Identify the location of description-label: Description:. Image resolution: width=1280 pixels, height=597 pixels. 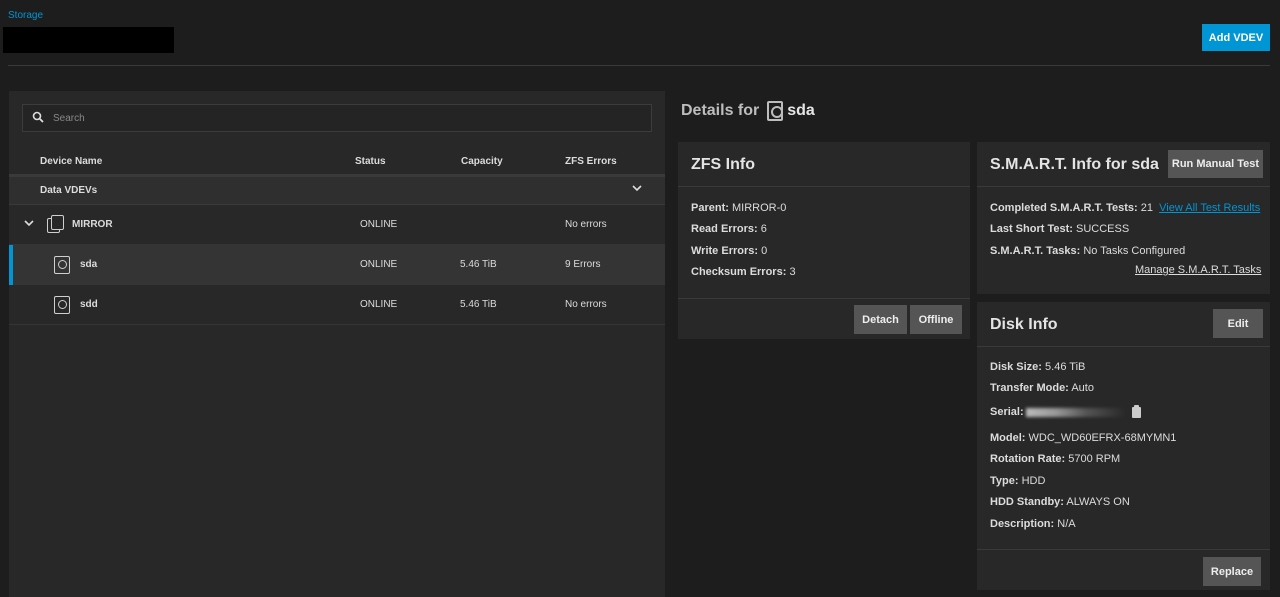
(1022, 524).